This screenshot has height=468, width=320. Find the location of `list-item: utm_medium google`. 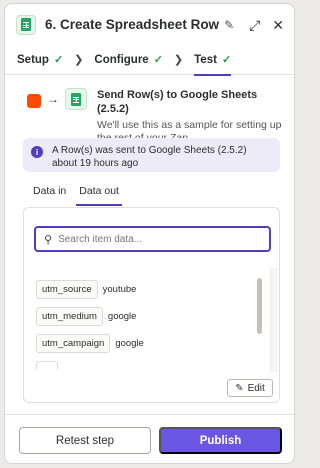

list-item: utm_medium google is located at coordinates (90, 316).